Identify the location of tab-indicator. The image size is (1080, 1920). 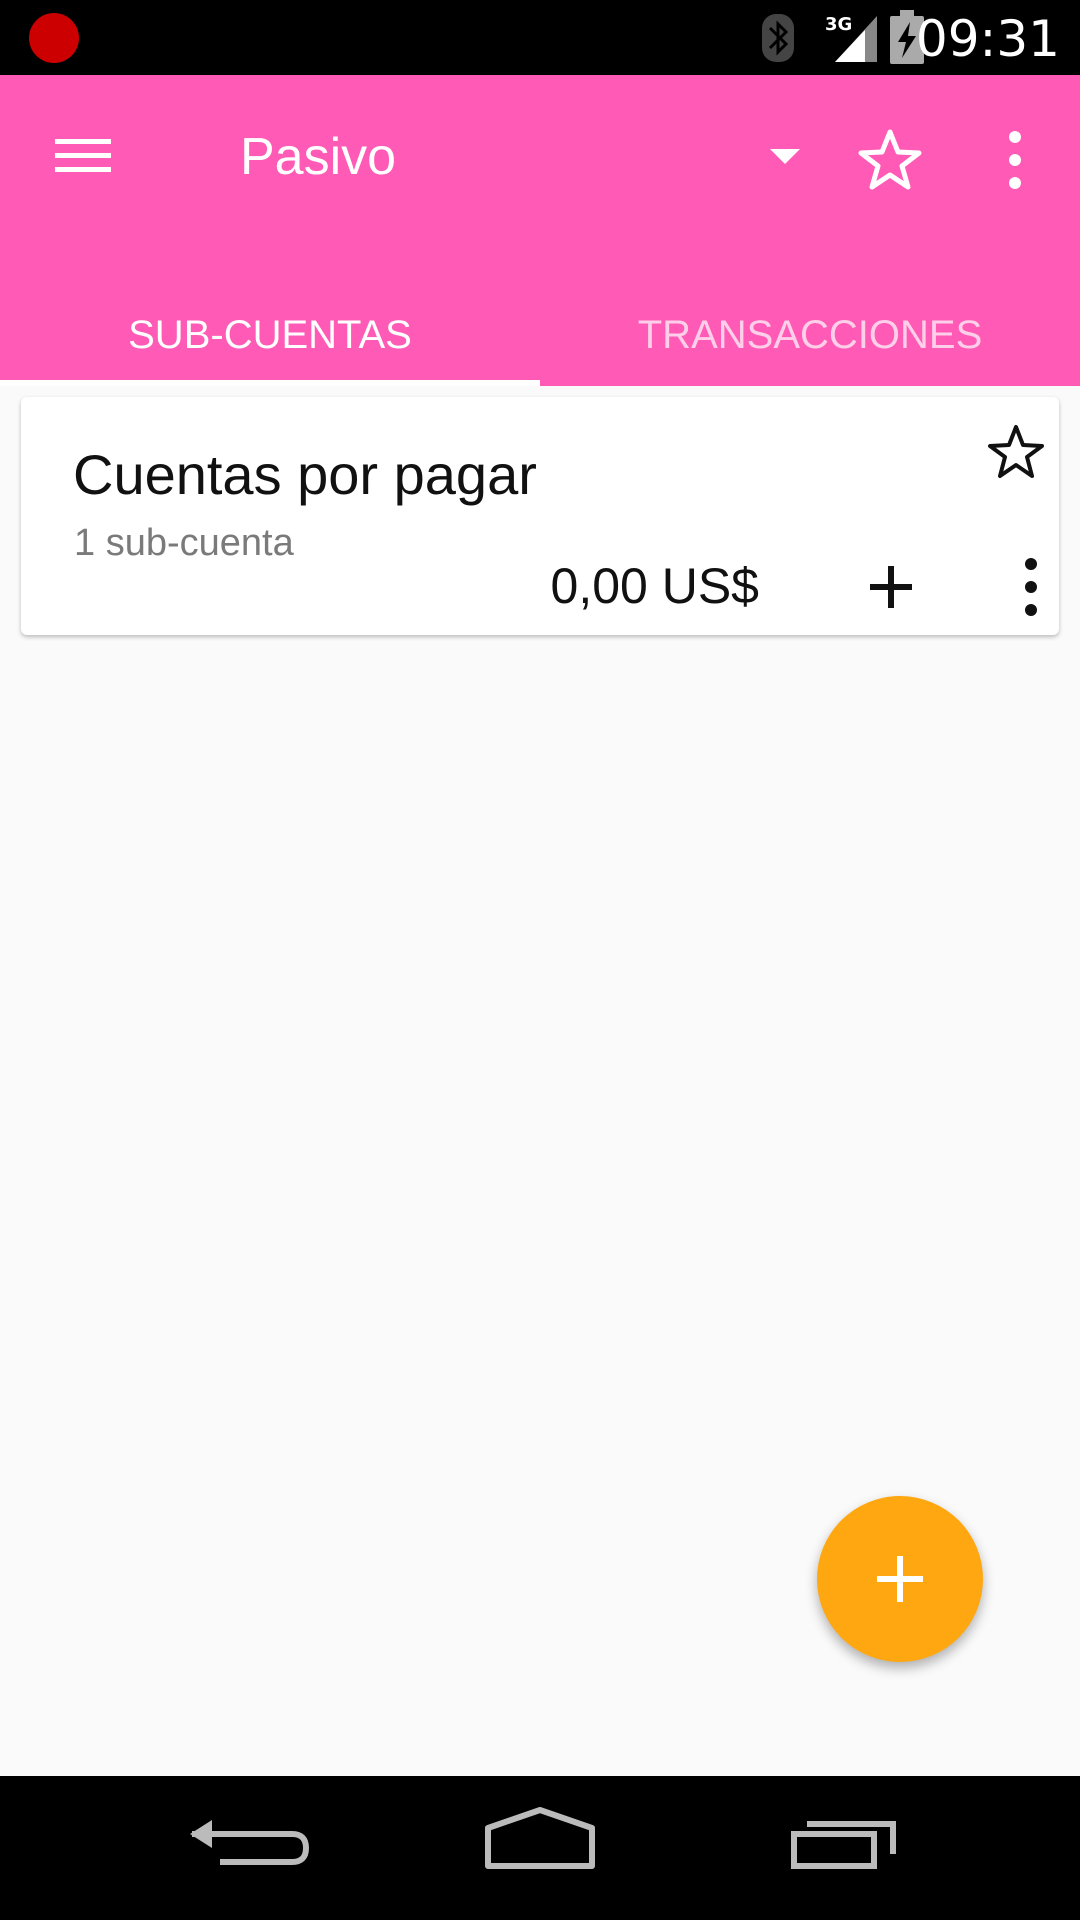
(270, 383).